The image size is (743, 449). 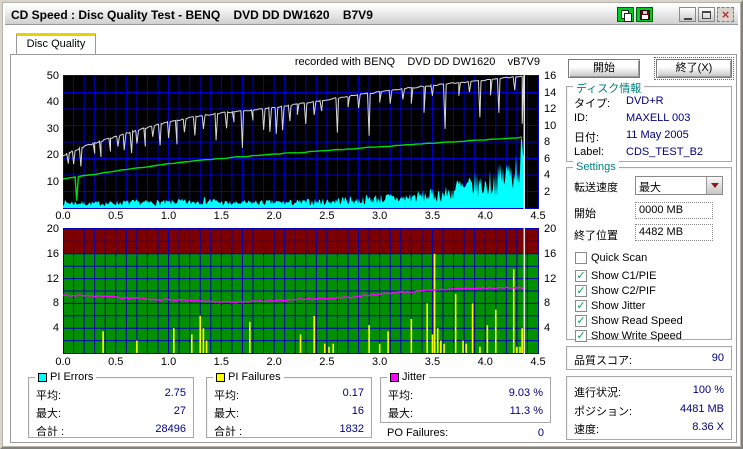 What do you see at coordinates (254, 377) in the screenshot?
I see `pi-failures-title: PI Failures` at bounding box center [254, 377].